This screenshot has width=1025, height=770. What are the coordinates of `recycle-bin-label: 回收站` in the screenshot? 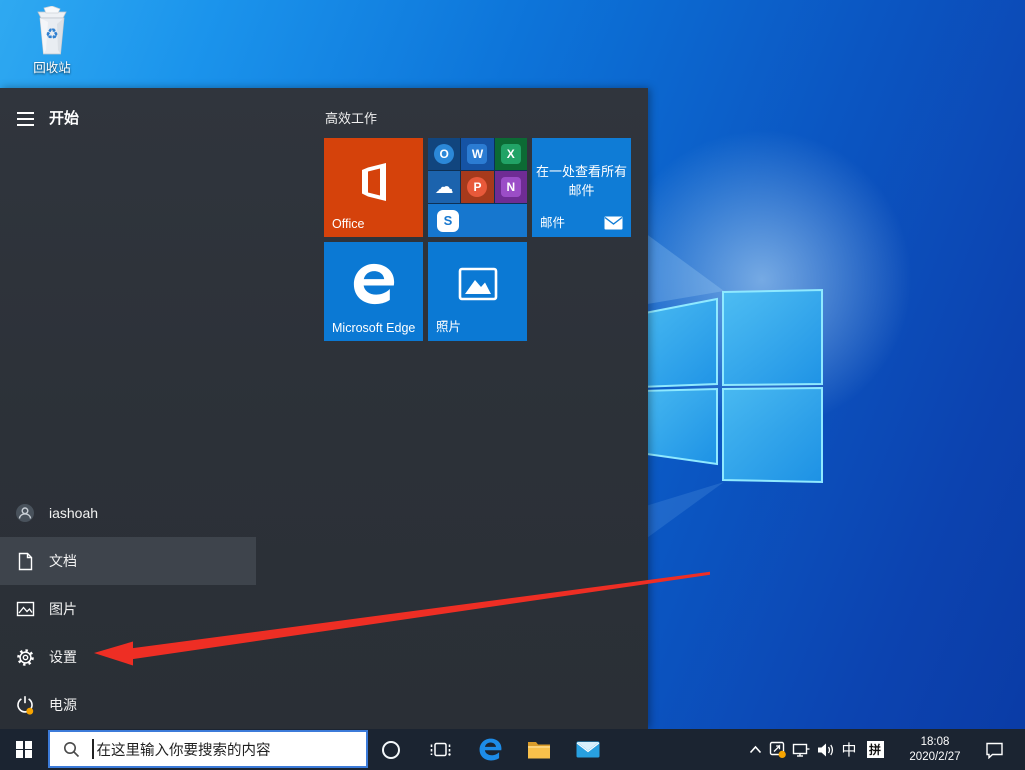 It's located at (52, 68).